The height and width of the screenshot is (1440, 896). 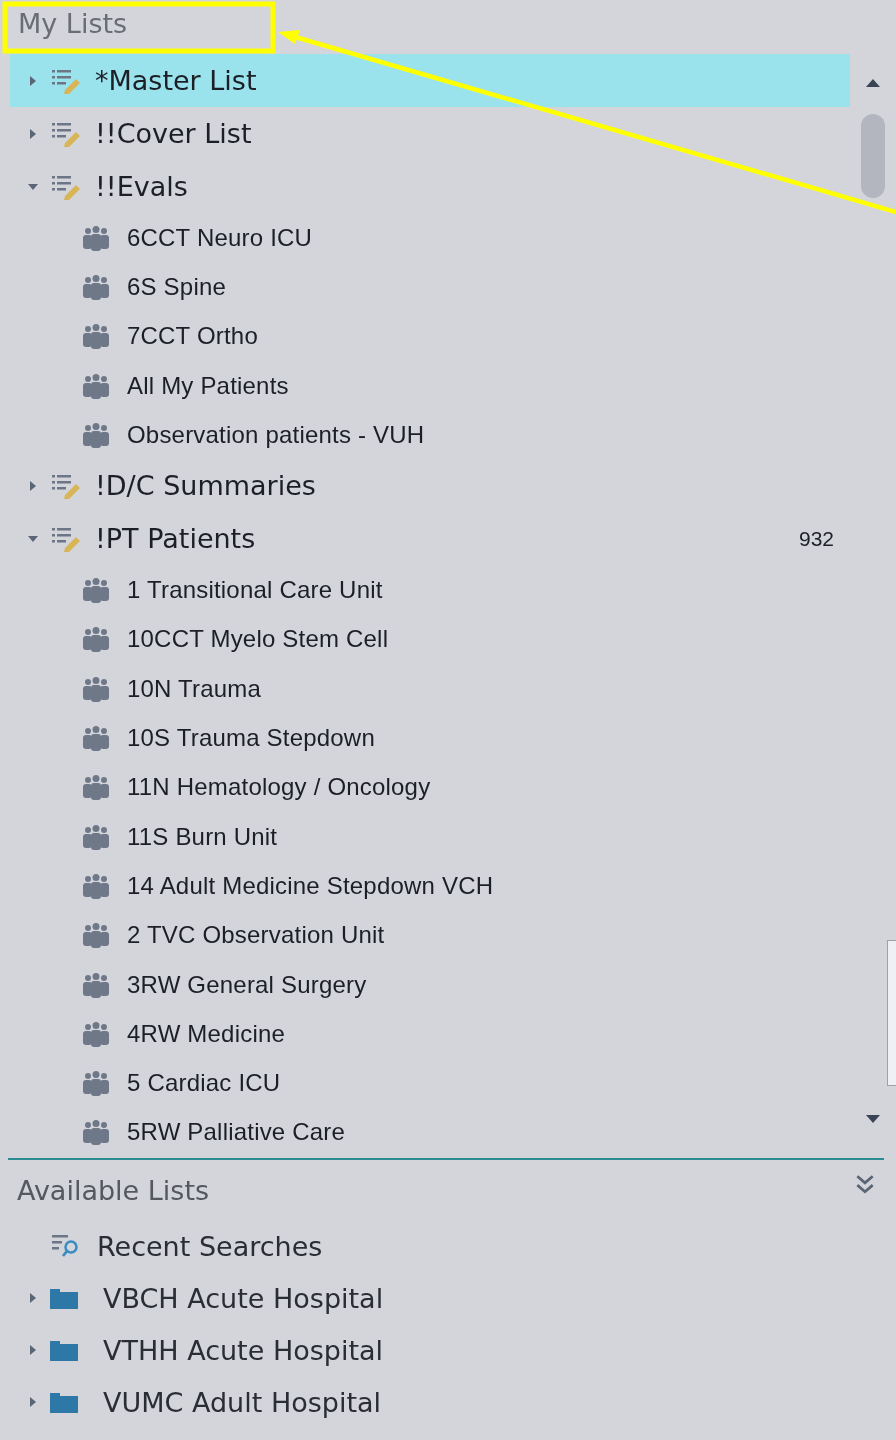 I want to click on list-row: VBCH Acute Hospital, so click(x=448, y=1298).